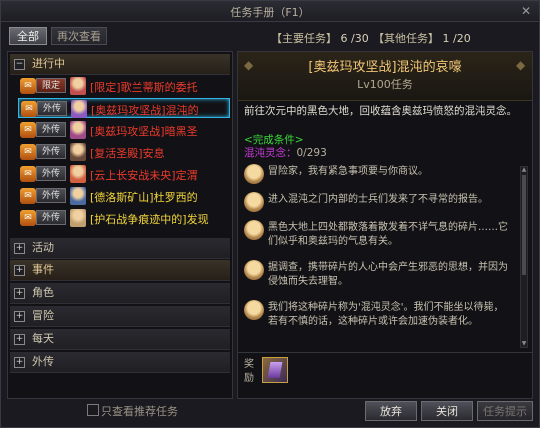  What do you see at coordinates (51, 85) in the screenshot?
I see `quest-type-badge: 限定` at bounding box center [51, 85].